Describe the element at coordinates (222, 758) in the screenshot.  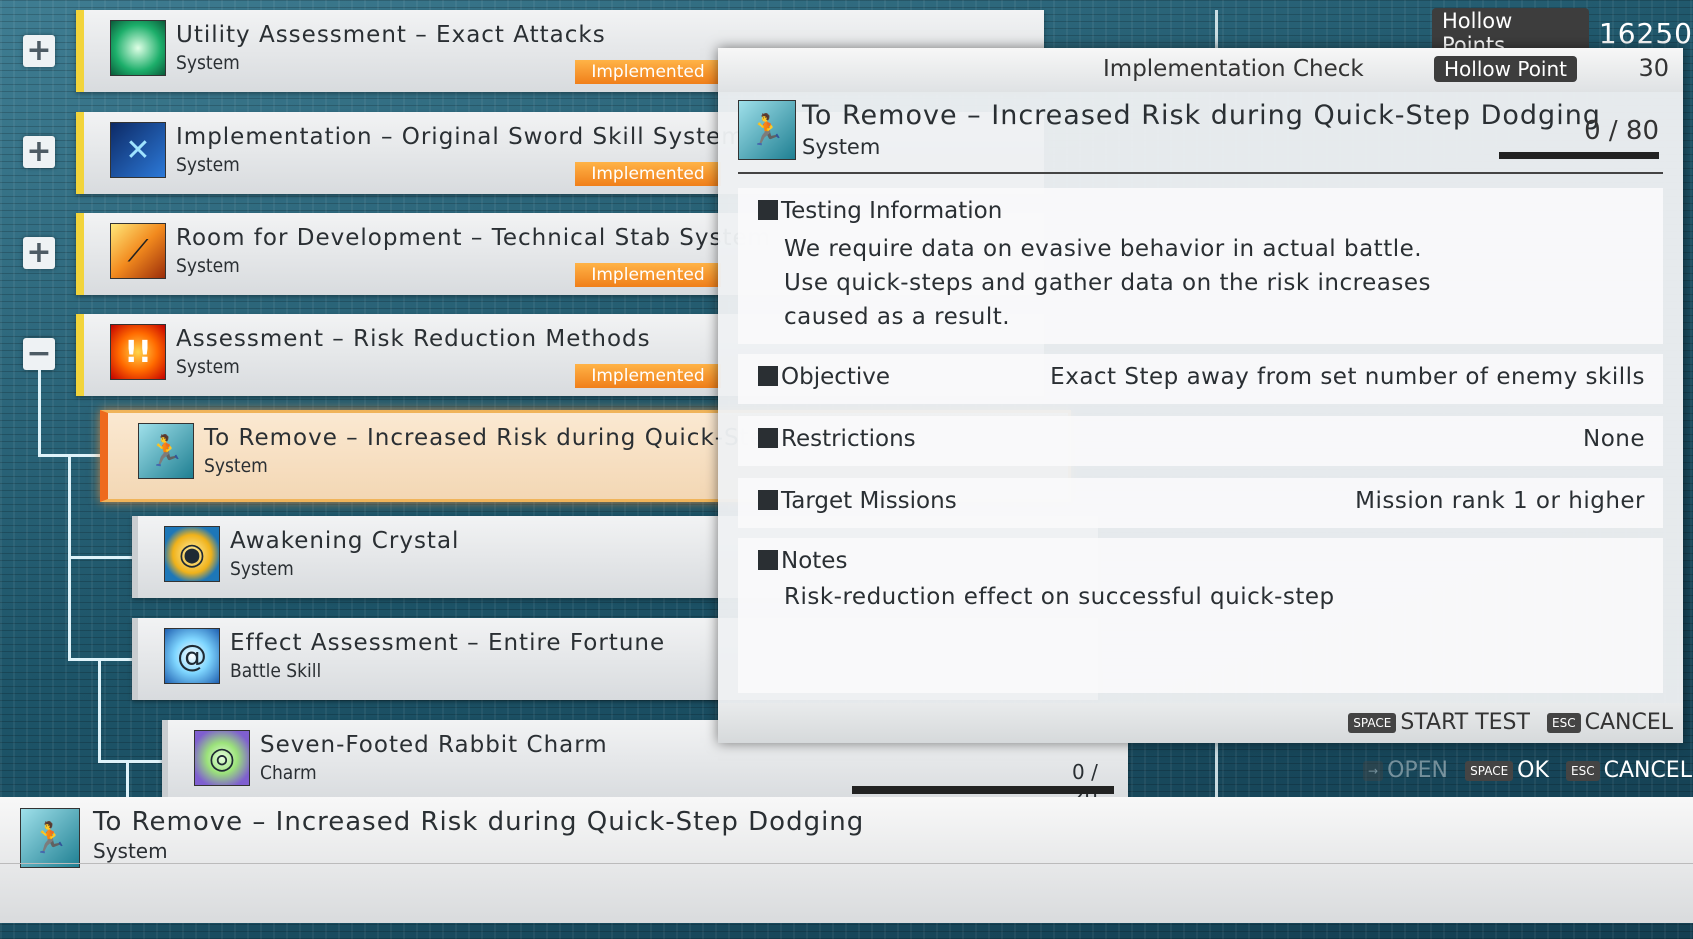
I see `charm-orb-icon: ◎` at that location.